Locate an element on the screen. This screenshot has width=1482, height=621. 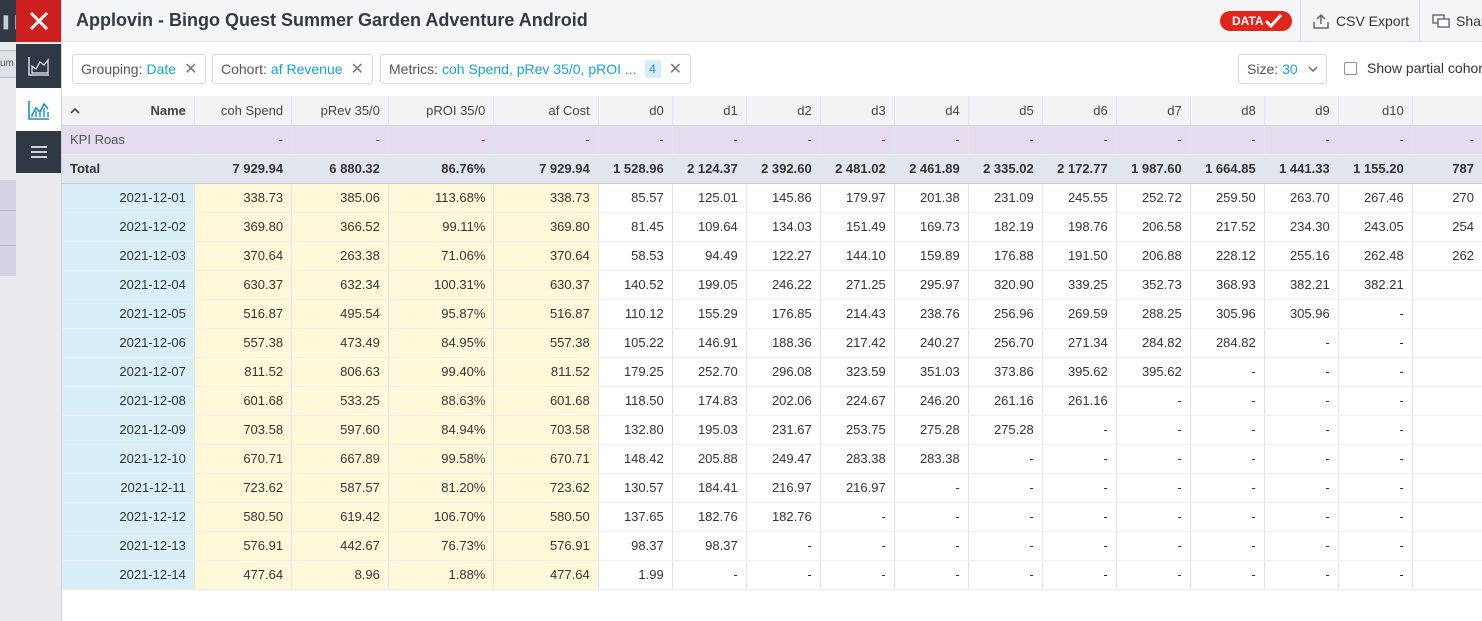
column-header: d8 is located at coordinates (1227, 111).